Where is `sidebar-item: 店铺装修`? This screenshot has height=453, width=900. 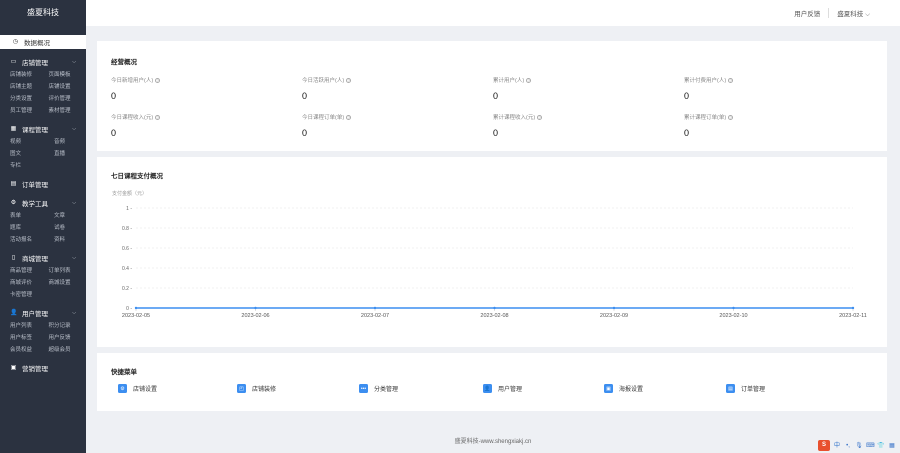
sidebar-item: 店铺装修 is located at coordinates (26, 75).